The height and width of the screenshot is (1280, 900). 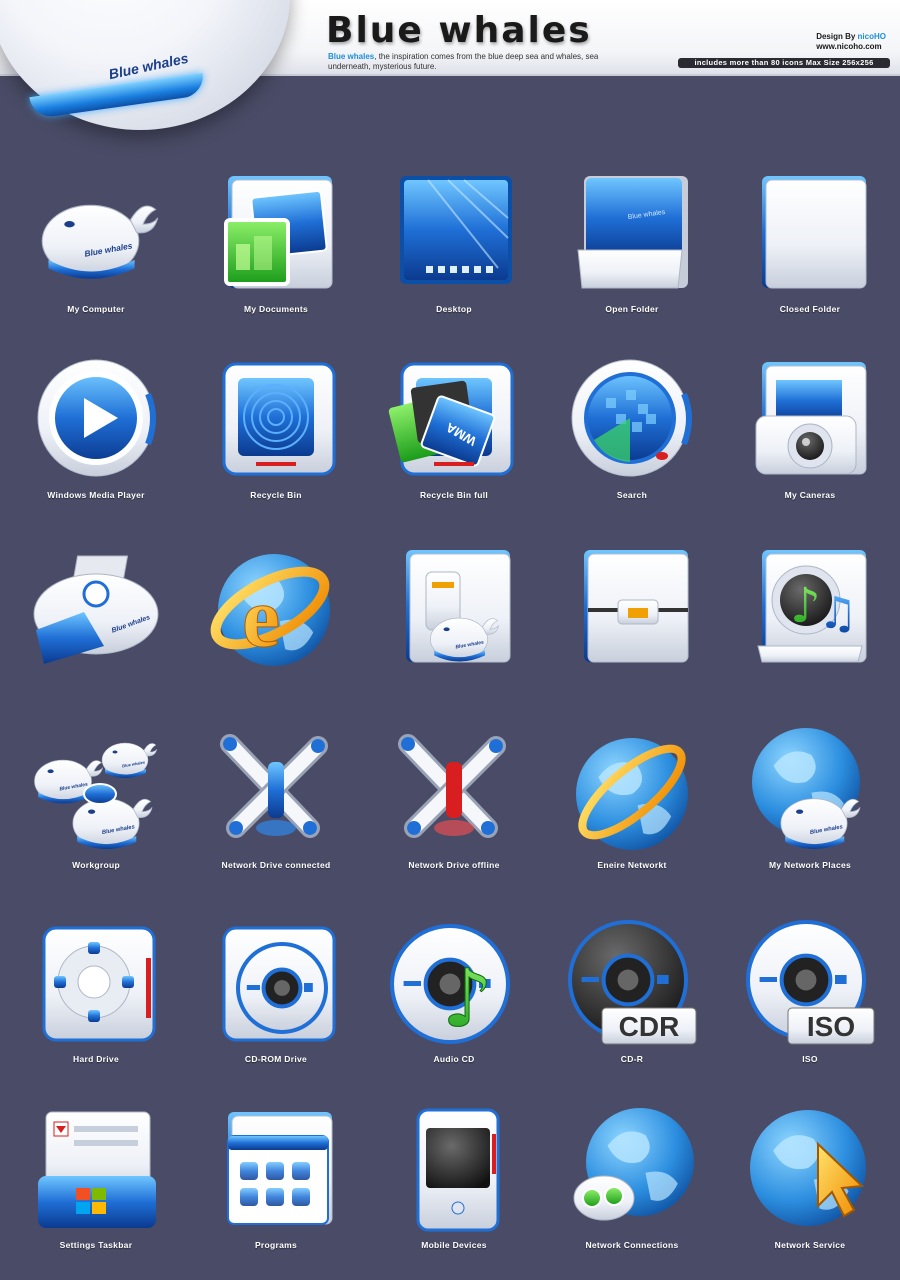 I want to click on icon-label: Desktop, so click(x=454, y=309).